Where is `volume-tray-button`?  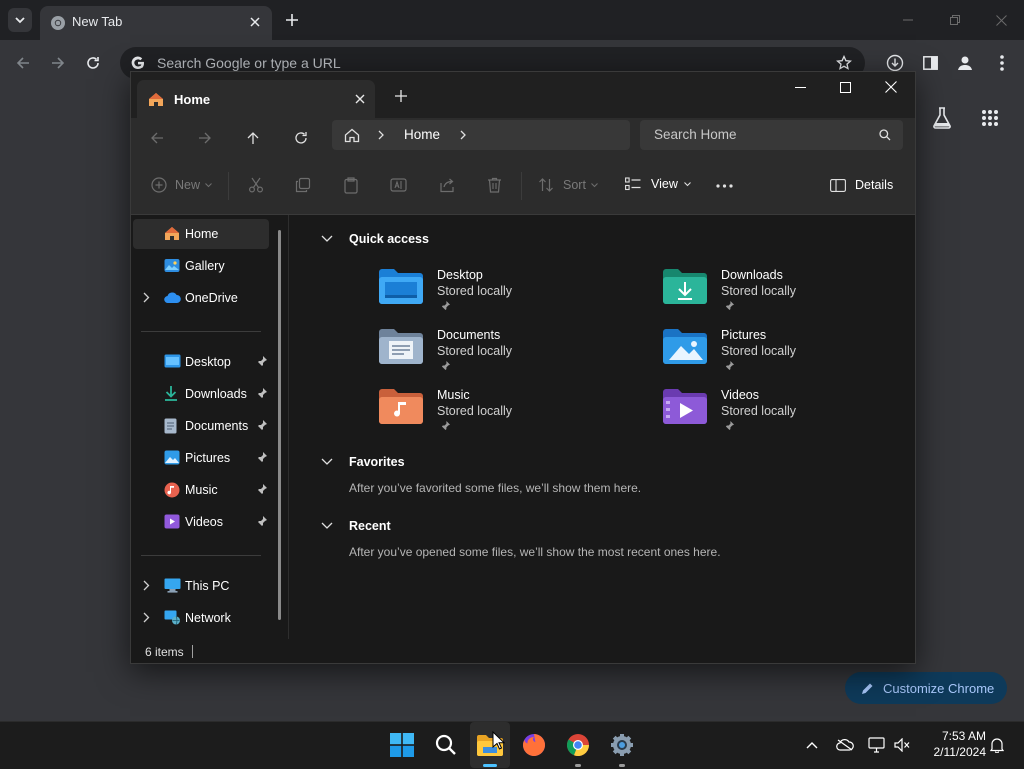 volume-tray-button is located at coordinates (902, 745).